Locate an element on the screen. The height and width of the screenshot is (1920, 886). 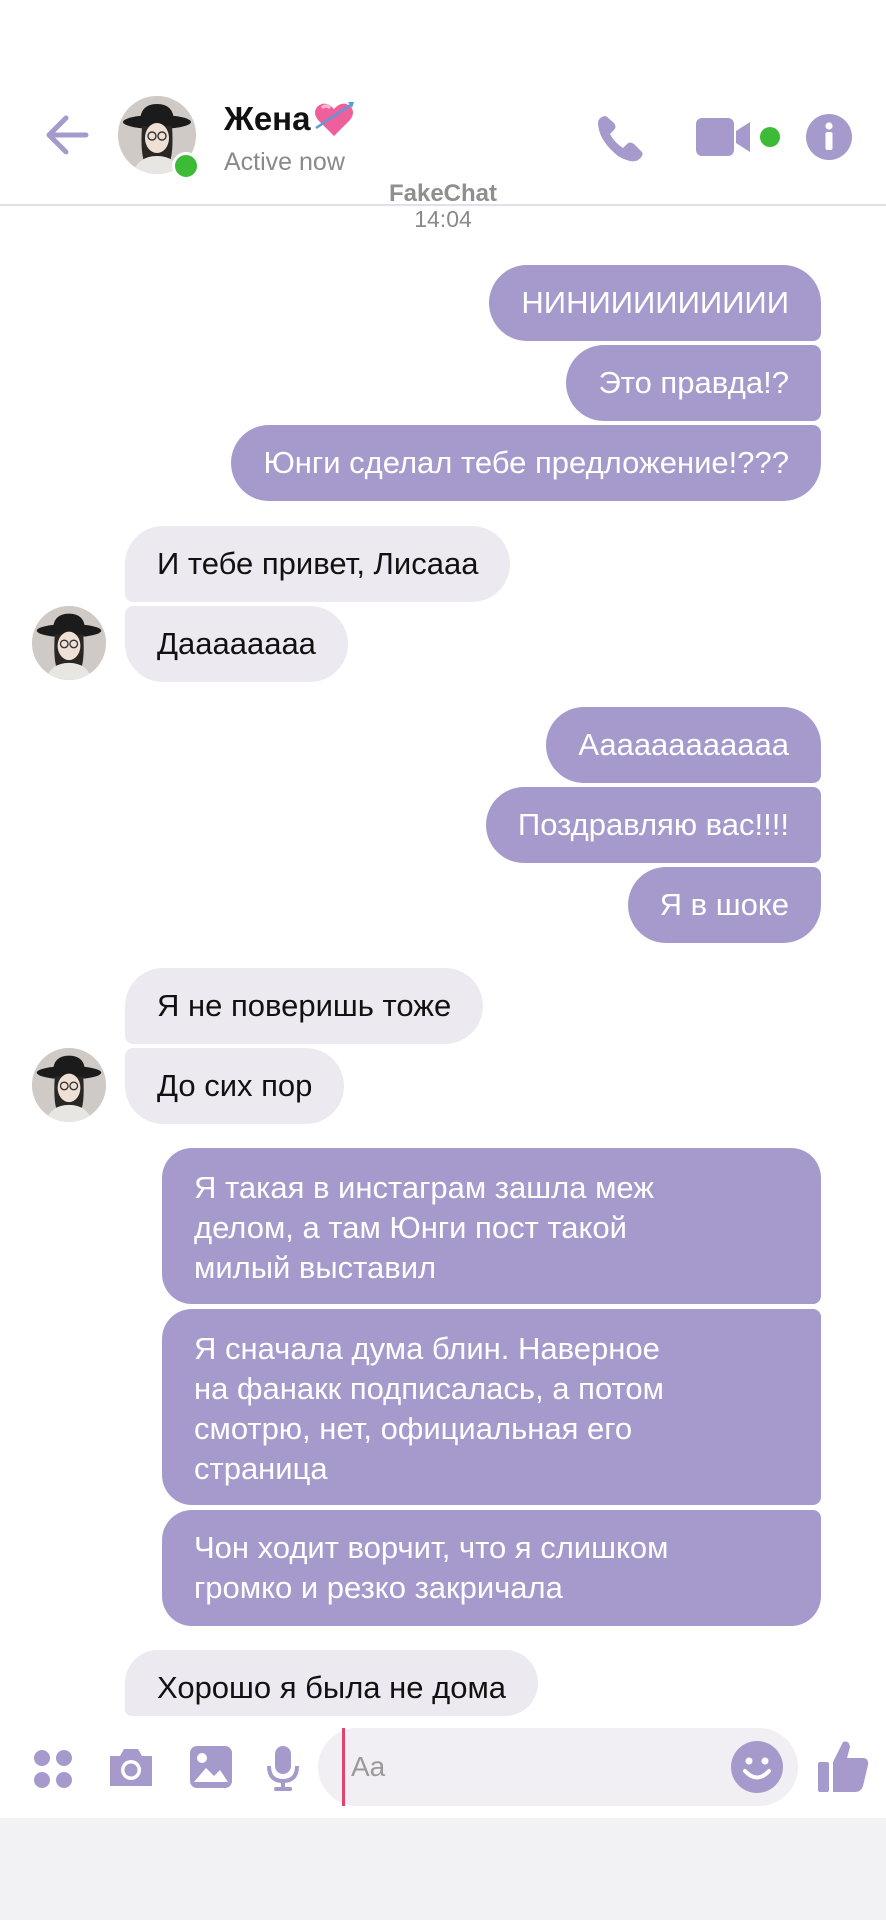
timestamp: 14:04 is located at coordinates (443, 219).